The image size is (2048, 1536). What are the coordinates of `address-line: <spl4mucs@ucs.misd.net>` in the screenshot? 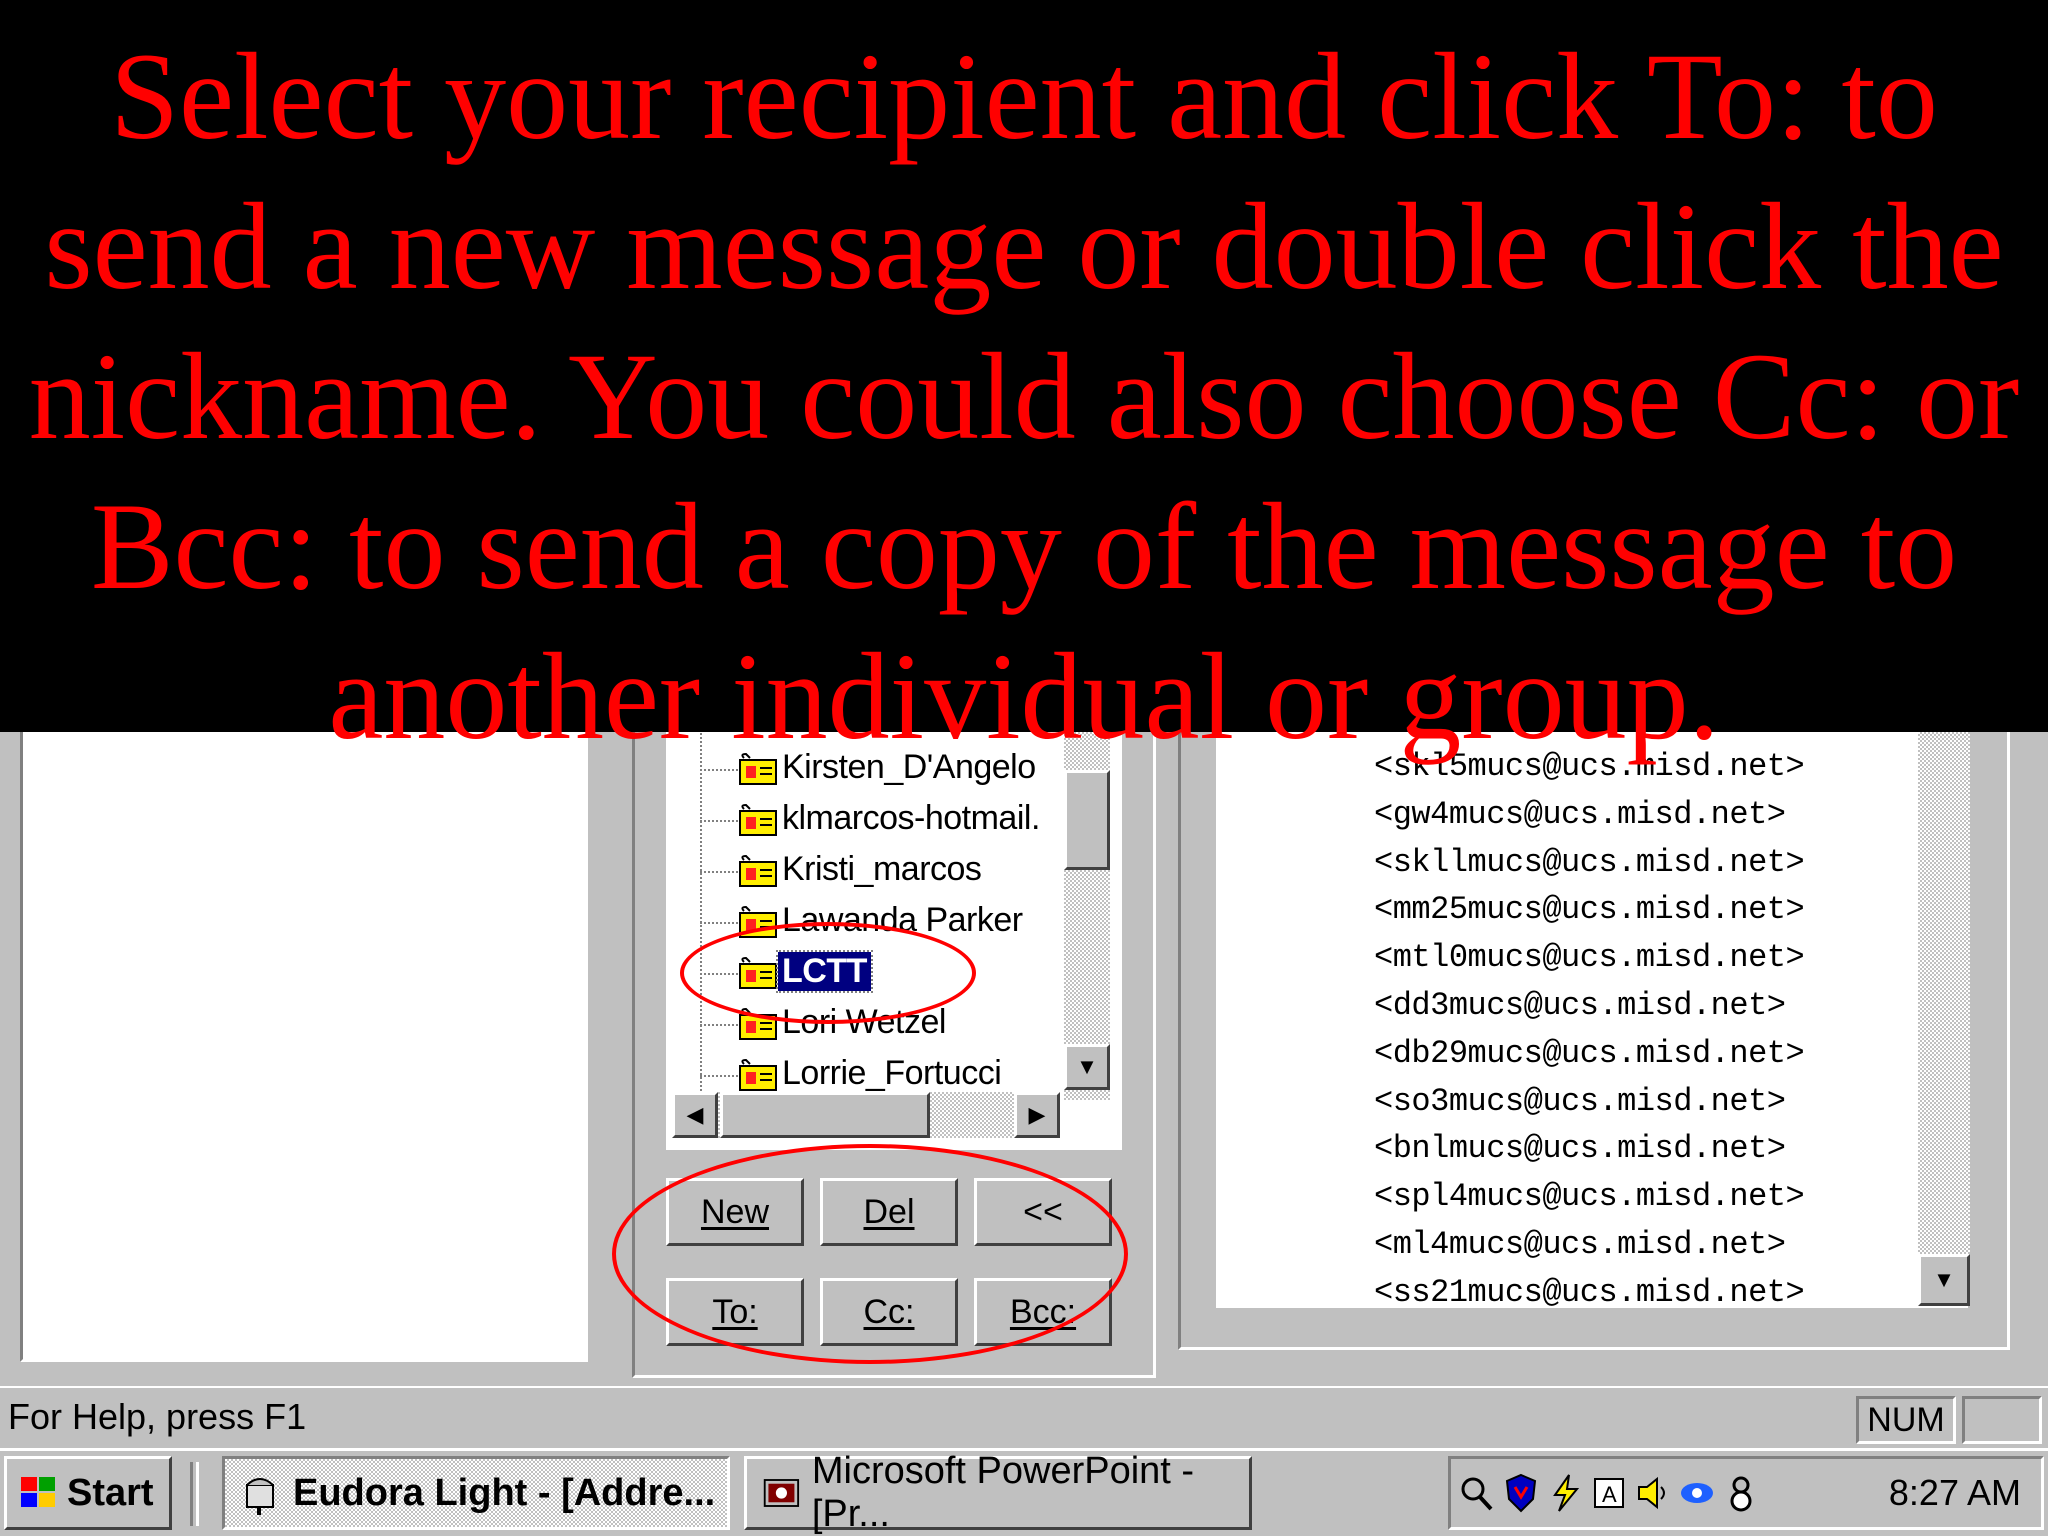 It's located at (1589, 1197).